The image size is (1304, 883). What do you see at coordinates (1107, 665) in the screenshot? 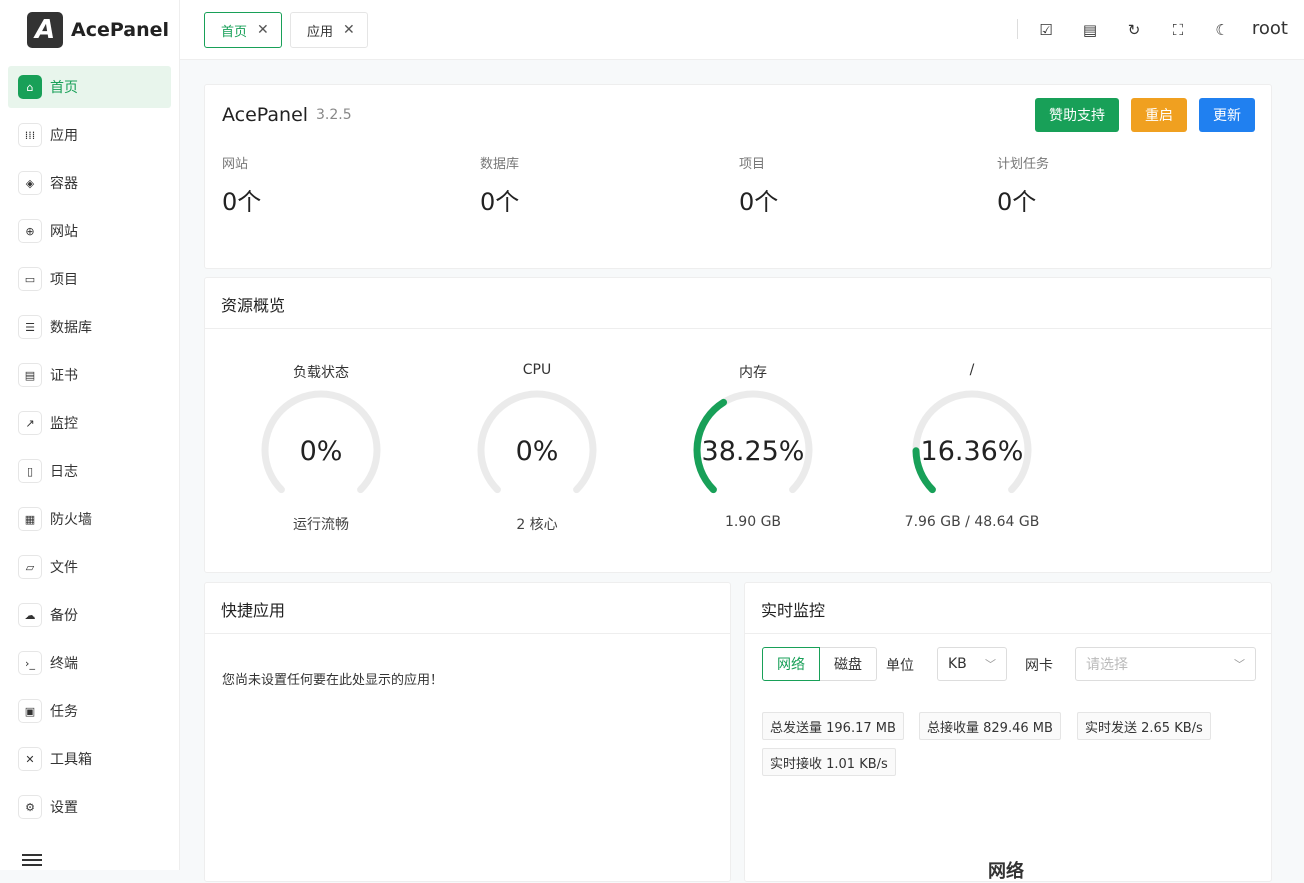
I see `nic-placeholder: 请选择` at bounding box center [1107, 665].